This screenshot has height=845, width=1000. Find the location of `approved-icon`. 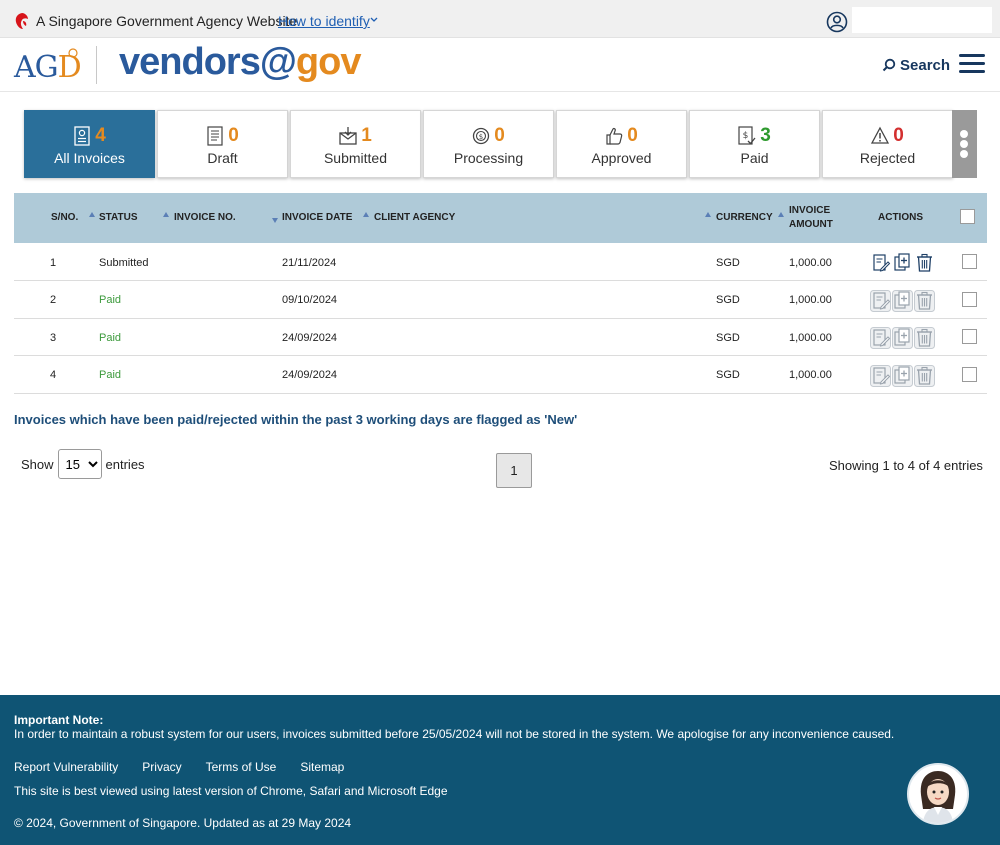

approved-icon is located at coordinates (616, 136).